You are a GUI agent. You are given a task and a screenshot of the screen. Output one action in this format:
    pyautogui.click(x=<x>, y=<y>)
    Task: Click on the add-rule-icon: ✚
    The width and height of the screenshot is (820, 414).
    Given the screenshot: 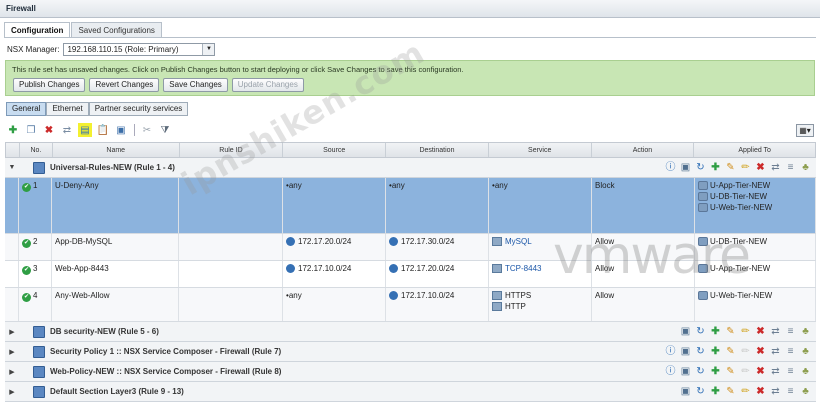 What is the action you would take?
    pyautogui.click(x=13, y=130)
    